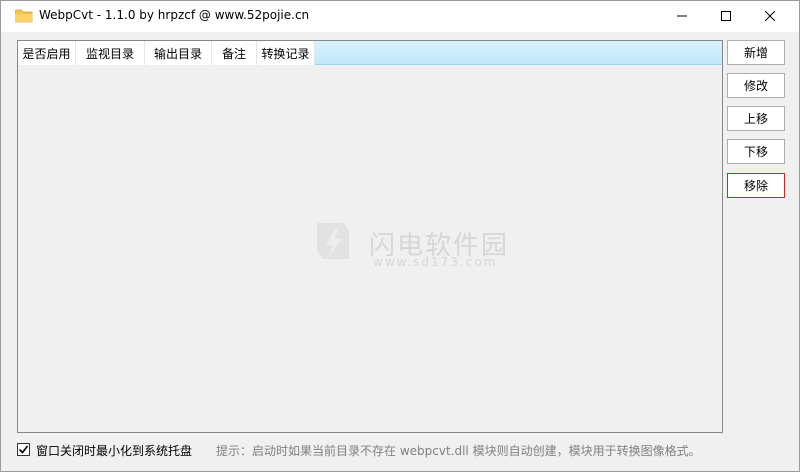  I want to click on folder-icon, so click(23, 16).